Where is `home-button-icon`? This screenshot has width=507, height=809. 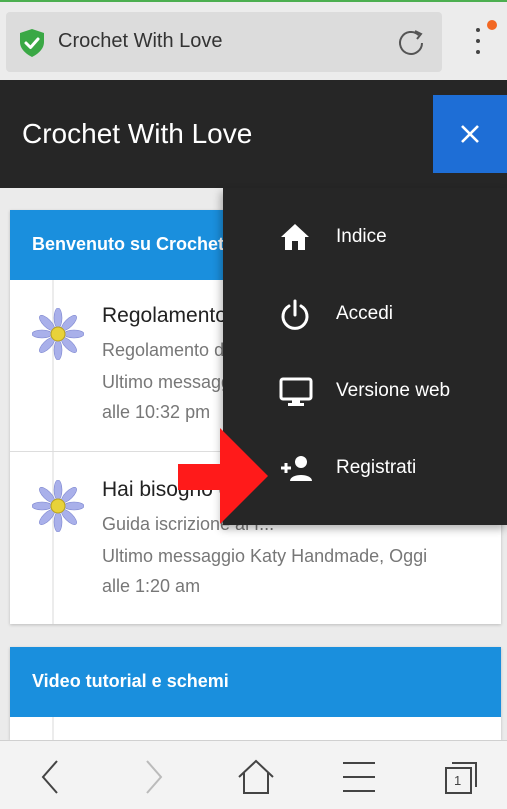
home-button-icon is located at coordinates (256, 777).